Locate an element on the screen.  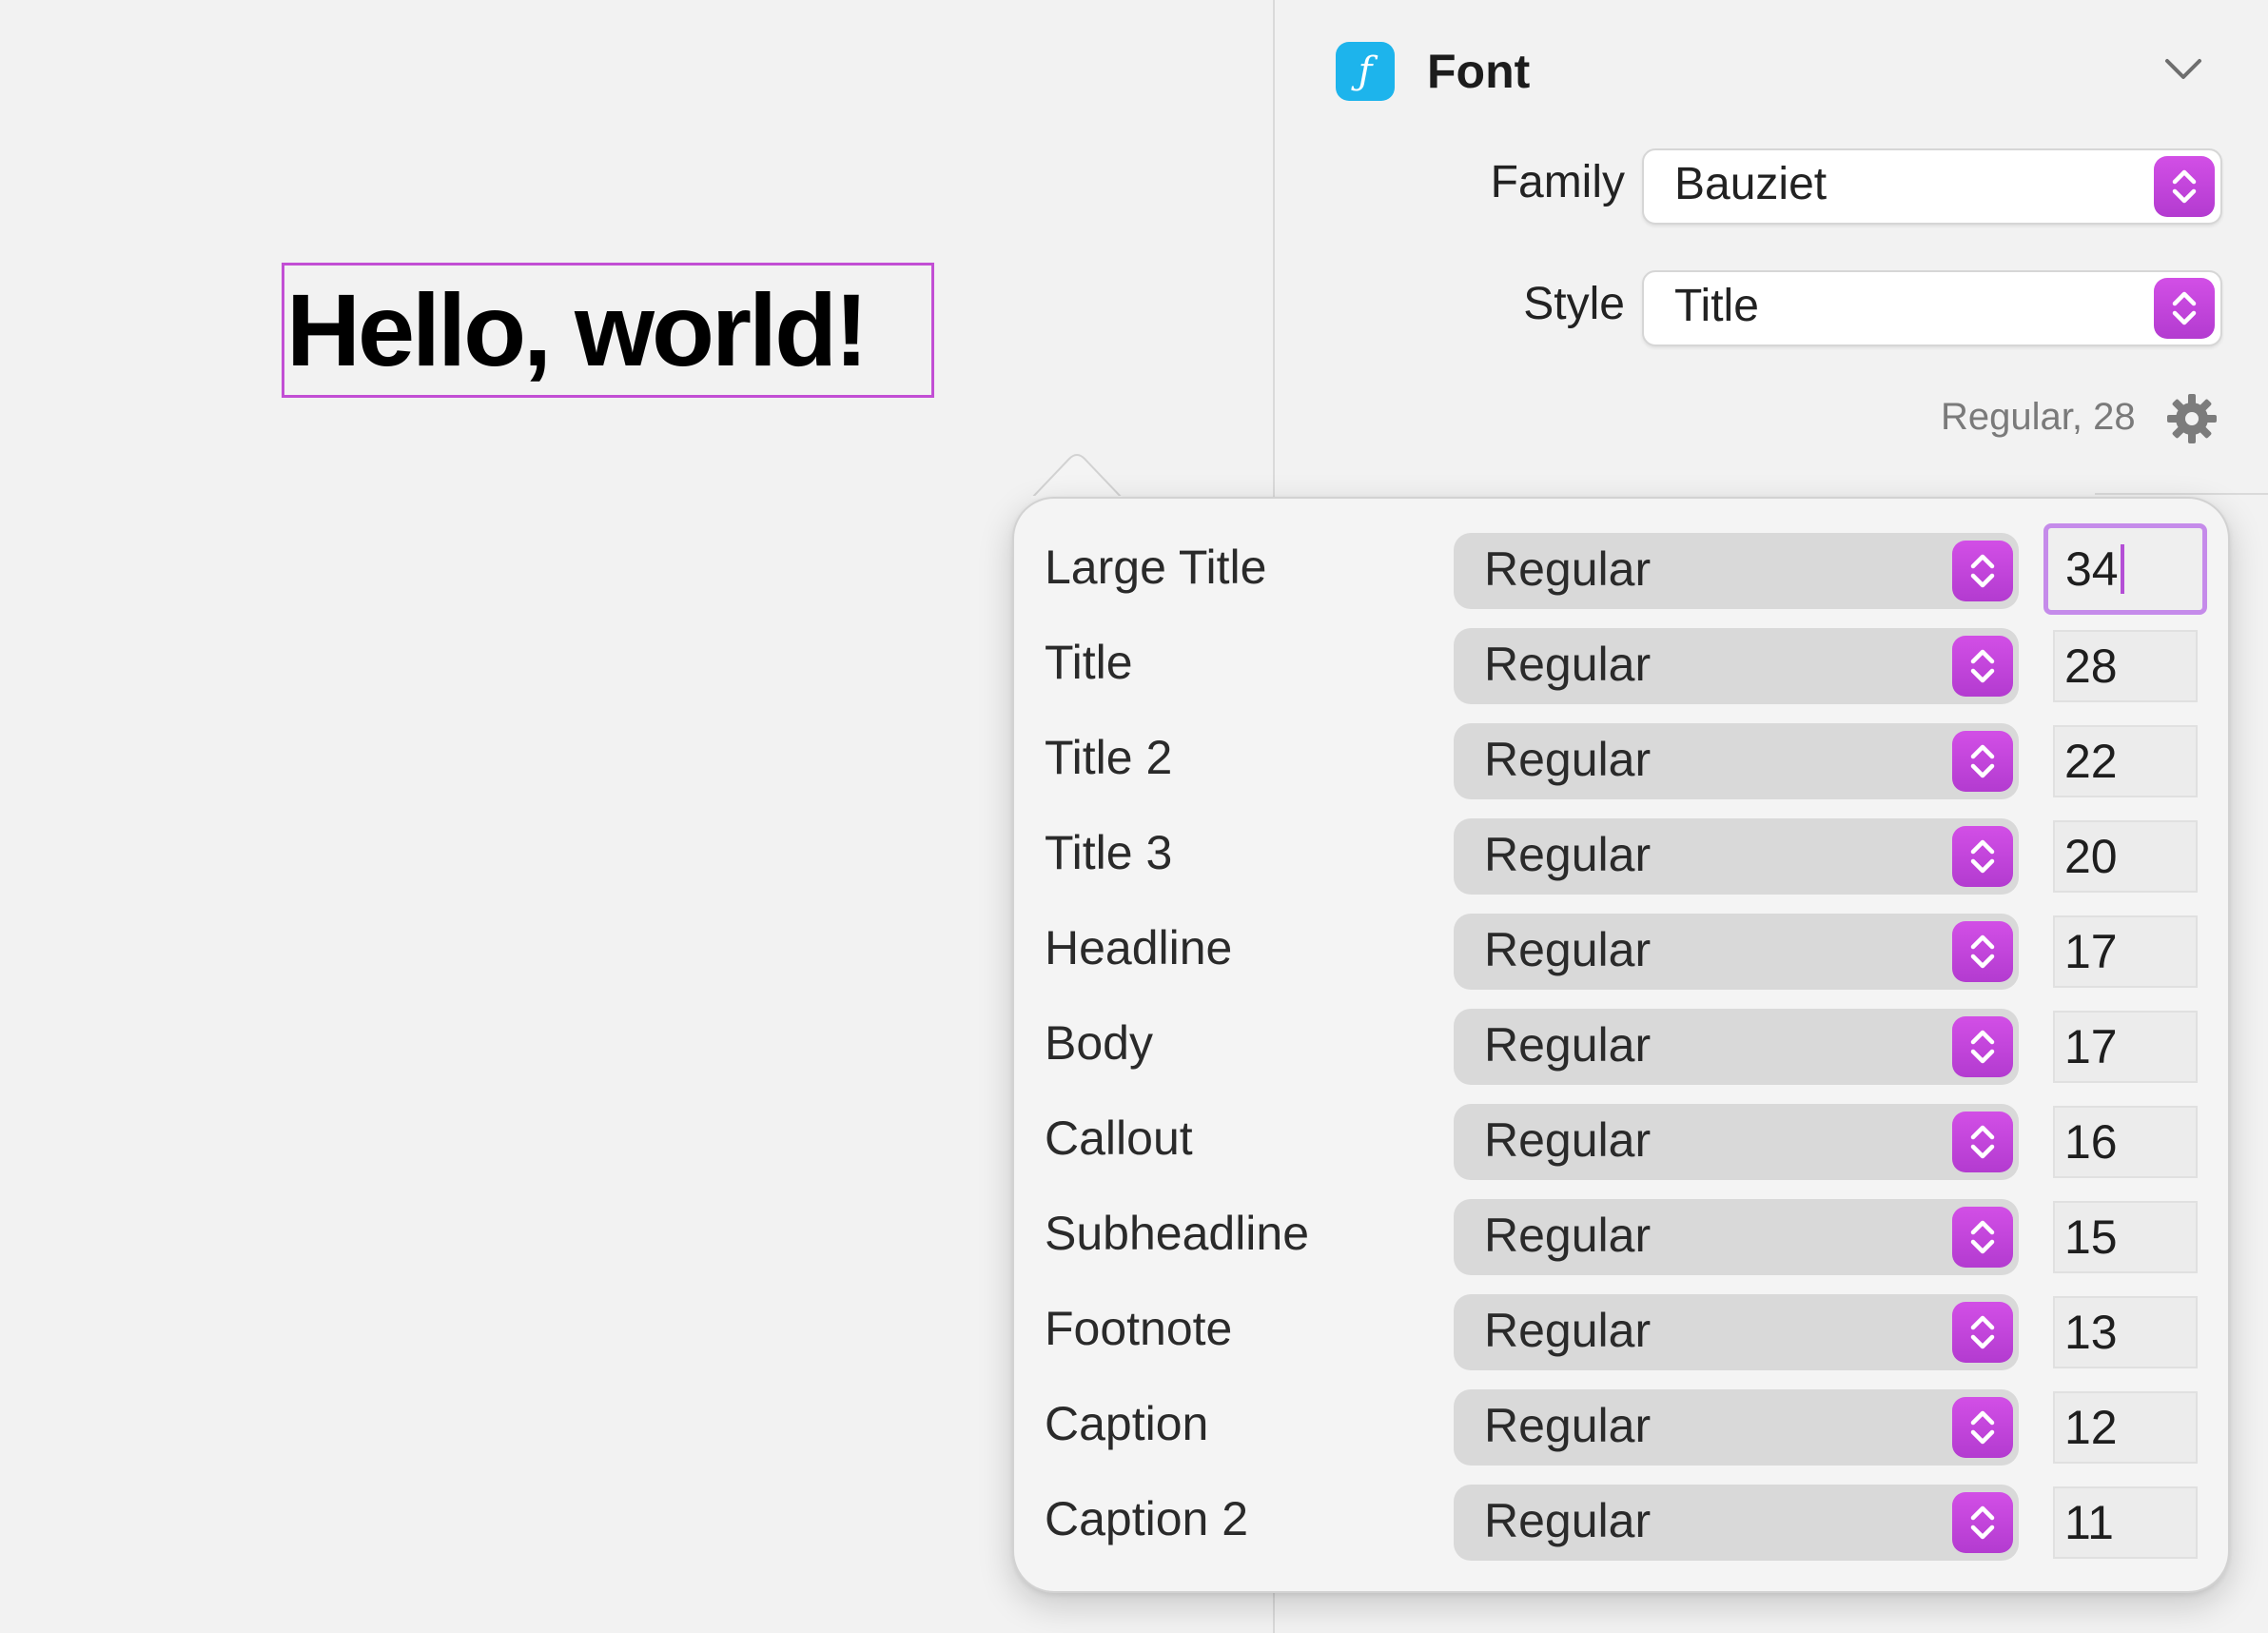
text-style-row: Body Regular 17 is located at coordinates (1621, 1043).